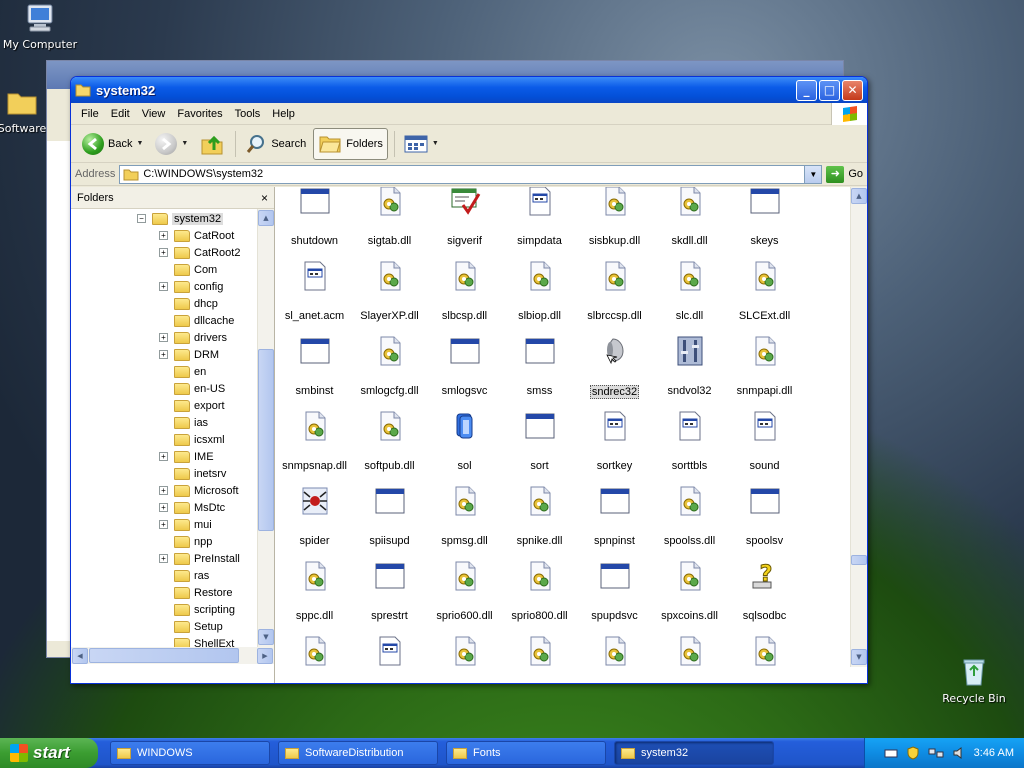 The image size is (1024, 768). What do you see at coordinates (689, 441) in the screenshot?
I see `file-item: sorttbls` at bounding box center [689, 441].